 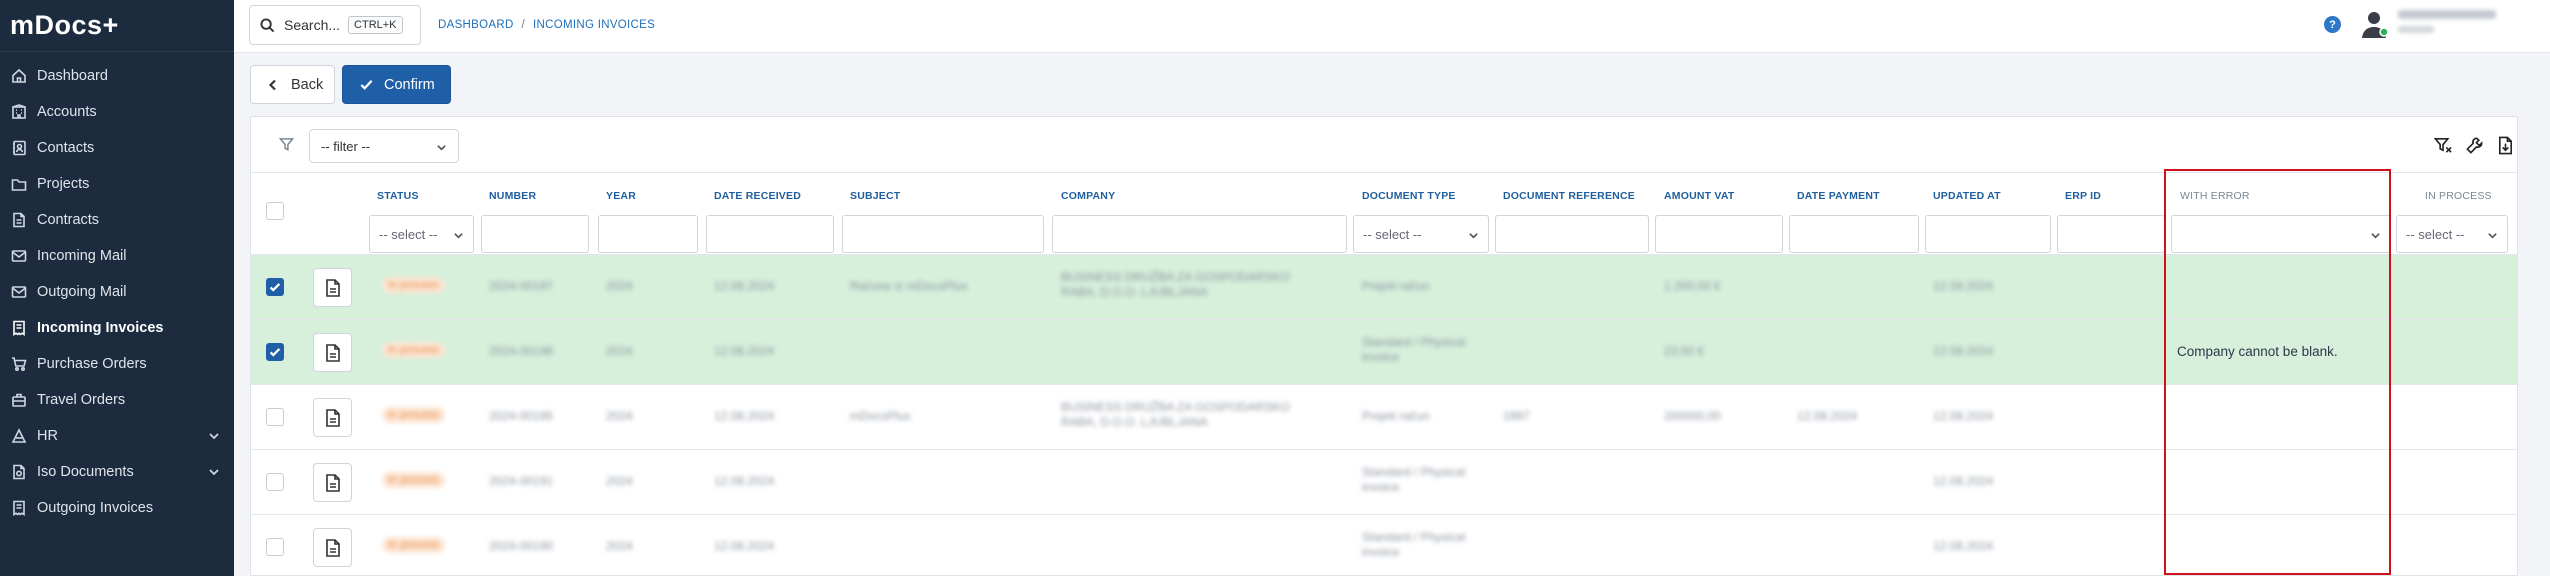 What do you see at coordinates (19, 400) in the screenshot?
I see `travel-icon` at bounding box center [19, 400].